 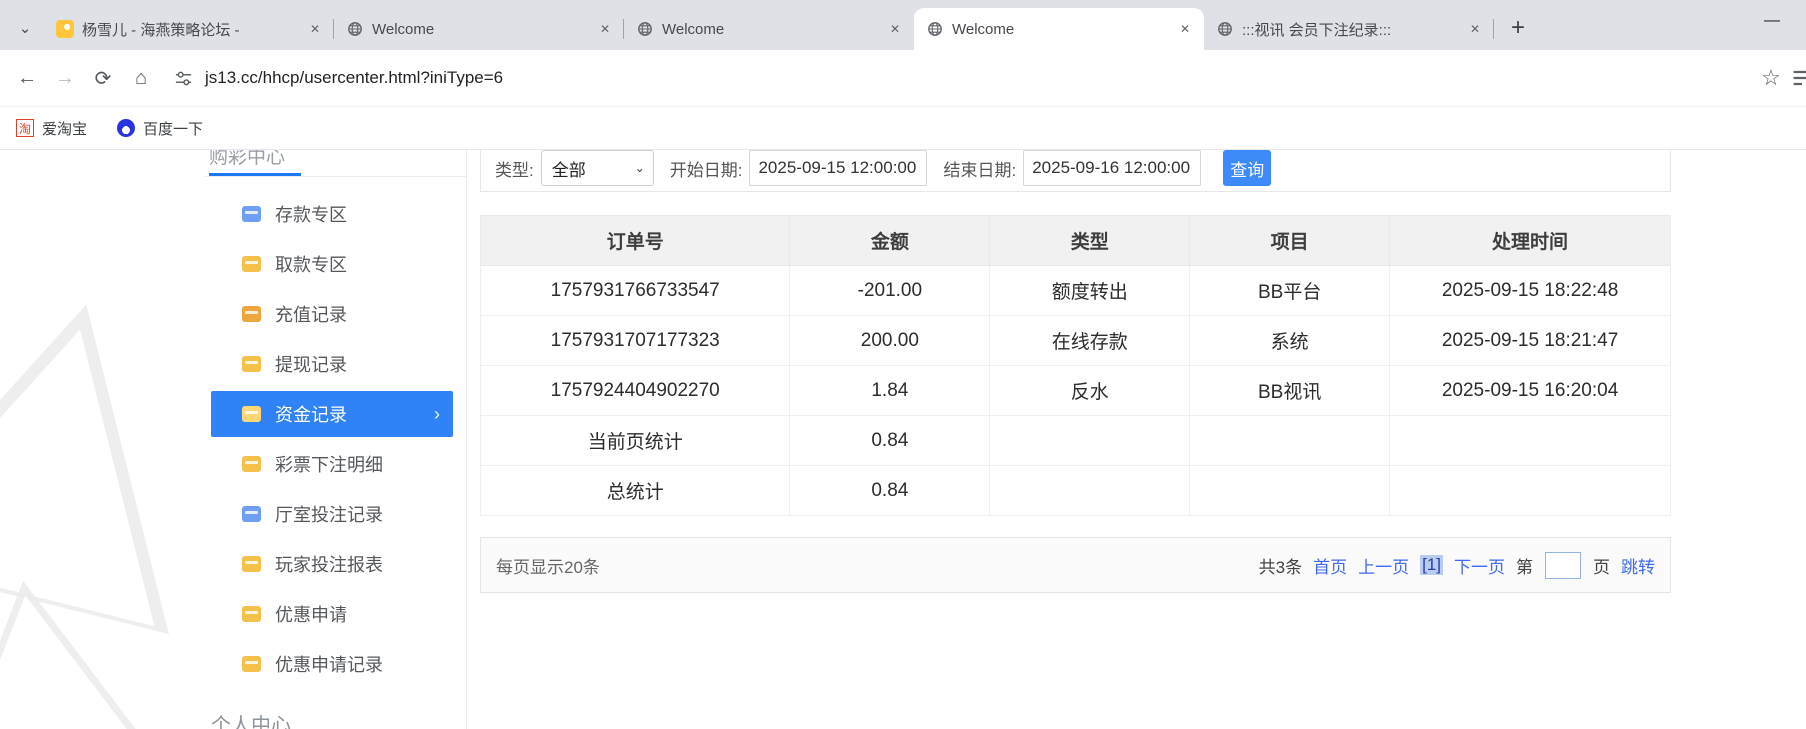 What do you see at coordinates (311, 315) in the screenshot?
I see `sidebar-item-label: 充值记录` at bounding box center [311, 315].